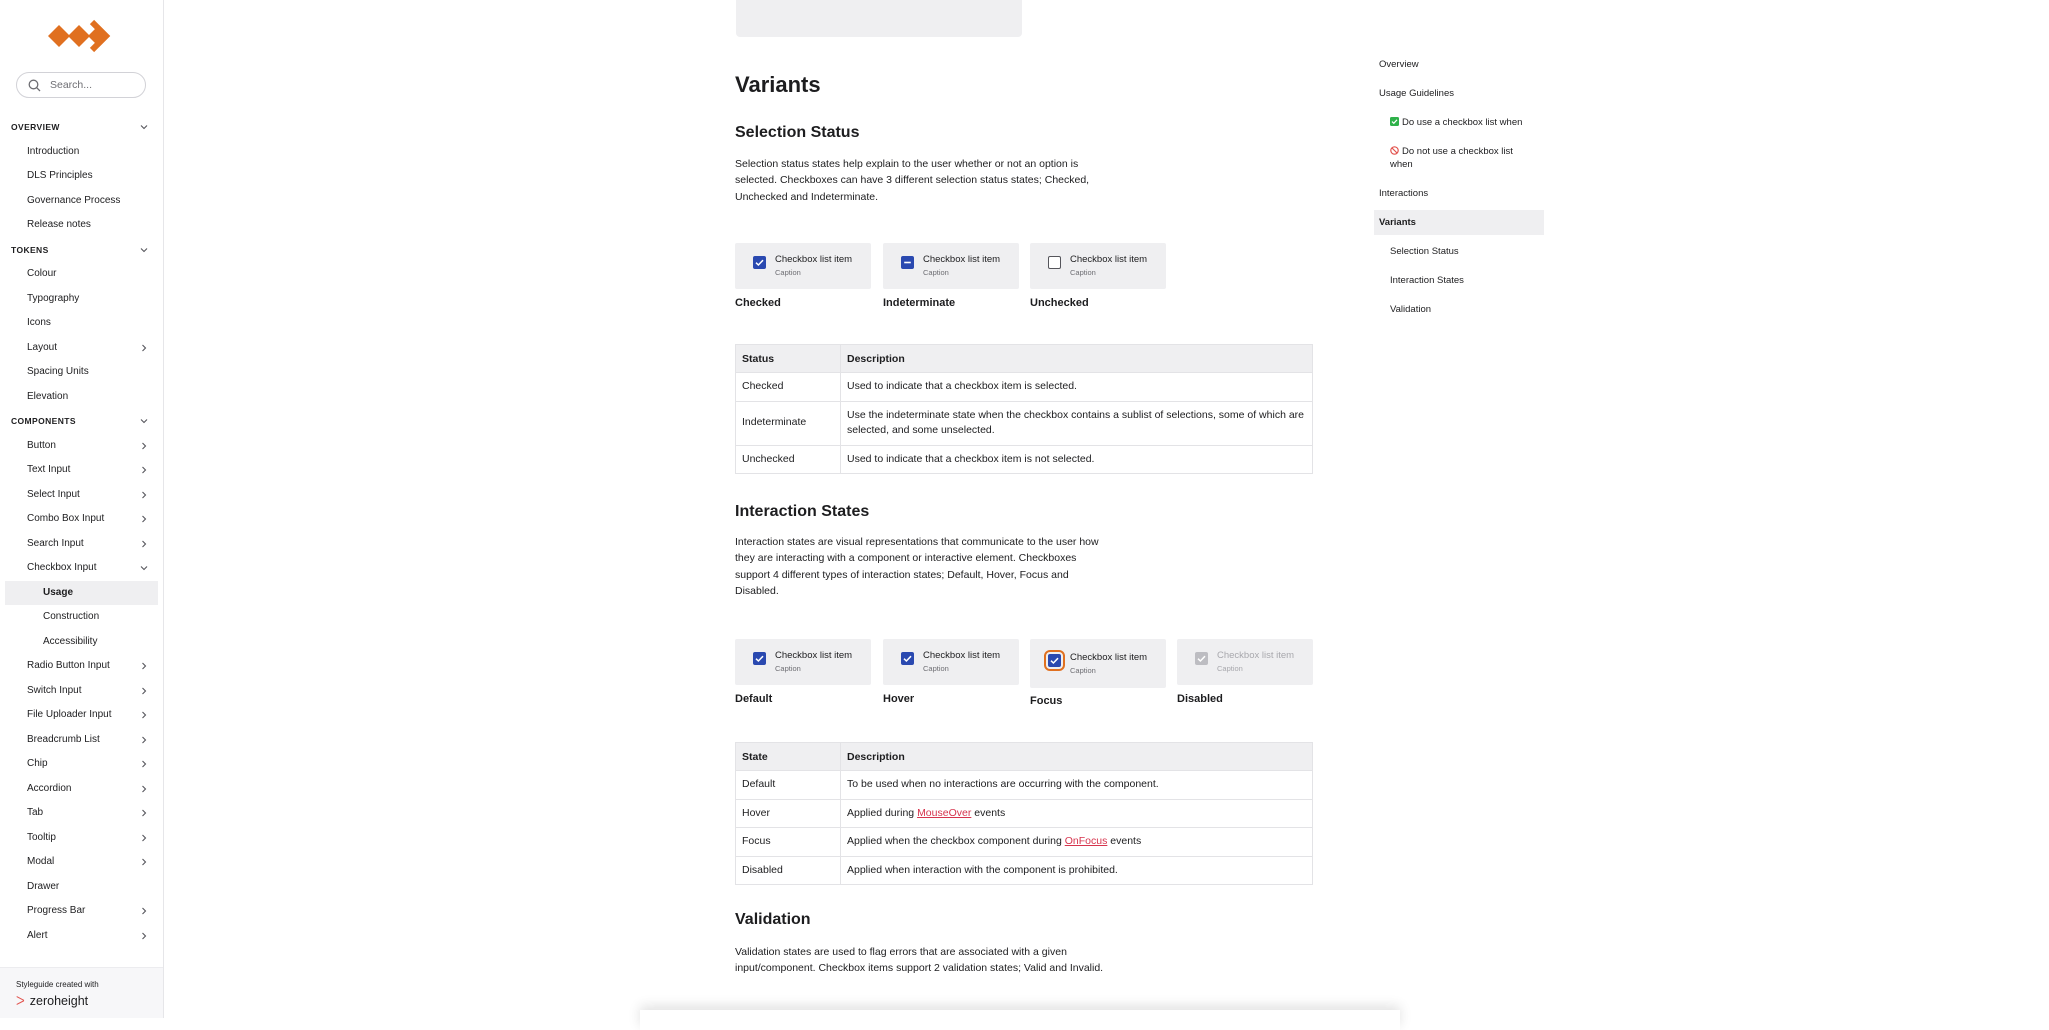  I want to click on checkbox-example-hover: Checkbox list item Caption, so click(951, 662).